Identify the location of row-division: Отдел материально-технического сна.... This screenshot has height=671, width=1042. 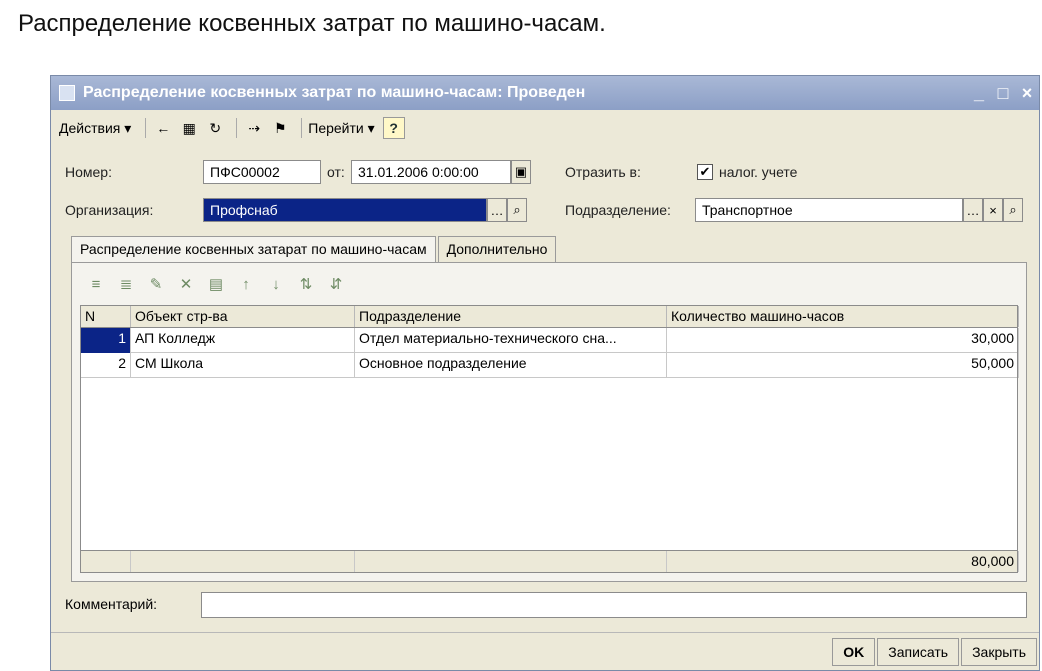
(511, 340).